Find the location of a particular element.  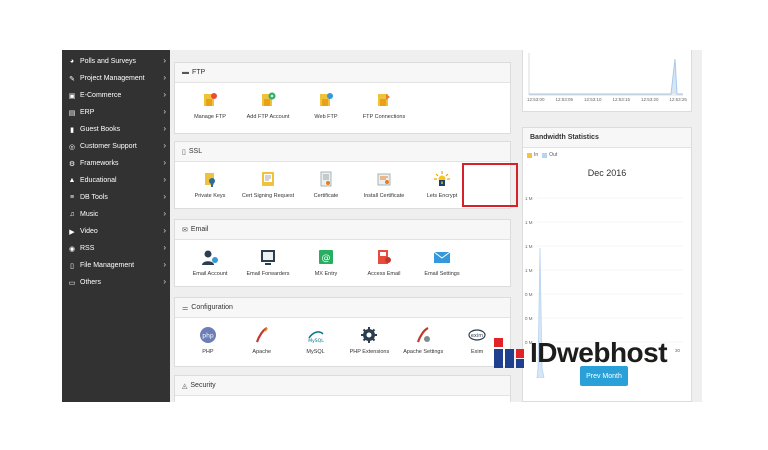

sidebar-item-db-tools: ≡ DB Tools › is located at coordinates (116, 197).